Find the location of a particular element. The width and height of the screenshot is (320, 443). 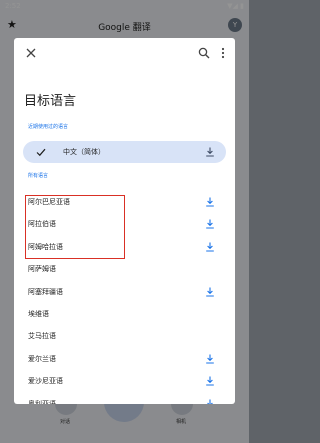

recent-section-label: 近期使用过的语言 is located at coordinates (48, 127).